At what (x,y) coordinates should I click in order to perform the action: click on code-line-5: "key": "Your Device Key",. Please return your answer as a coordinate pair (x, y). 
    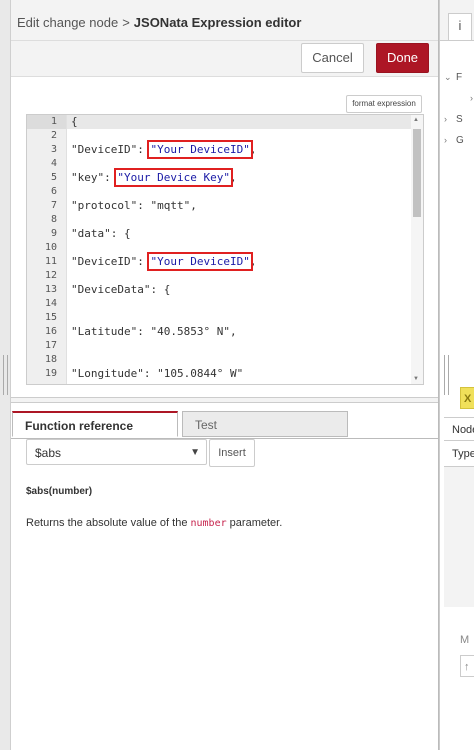
    Looking at the image, I should click on (154, 177).